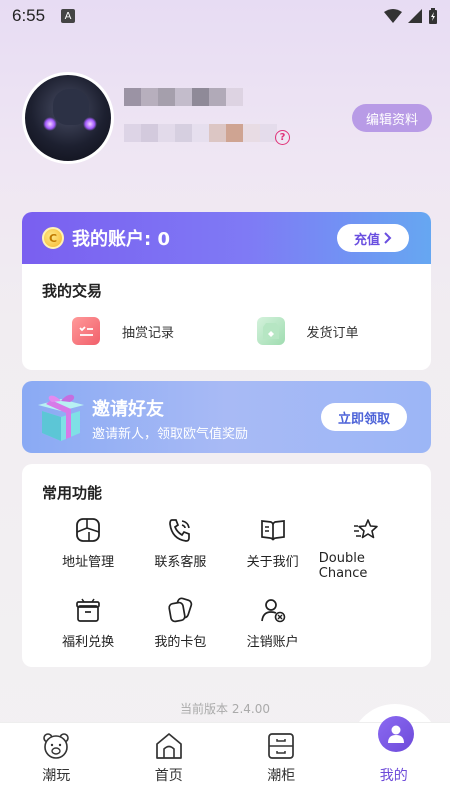 This screenshot has width=450, height=800. Describe the element at coordinates (148, 333) in the screenshot. I see `draw-records-label: 抽赏记录` at that location.